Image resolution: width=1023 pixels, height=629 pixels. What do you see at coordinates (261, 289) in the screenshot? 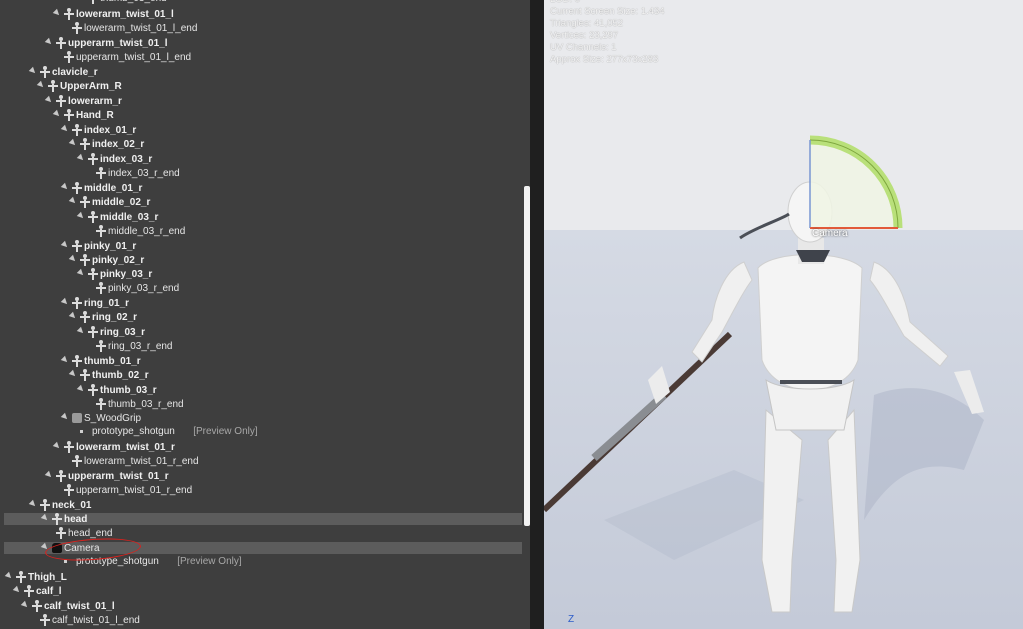
I see `tree-row: pinky_03_r_end` at bounding box center [261, 289].